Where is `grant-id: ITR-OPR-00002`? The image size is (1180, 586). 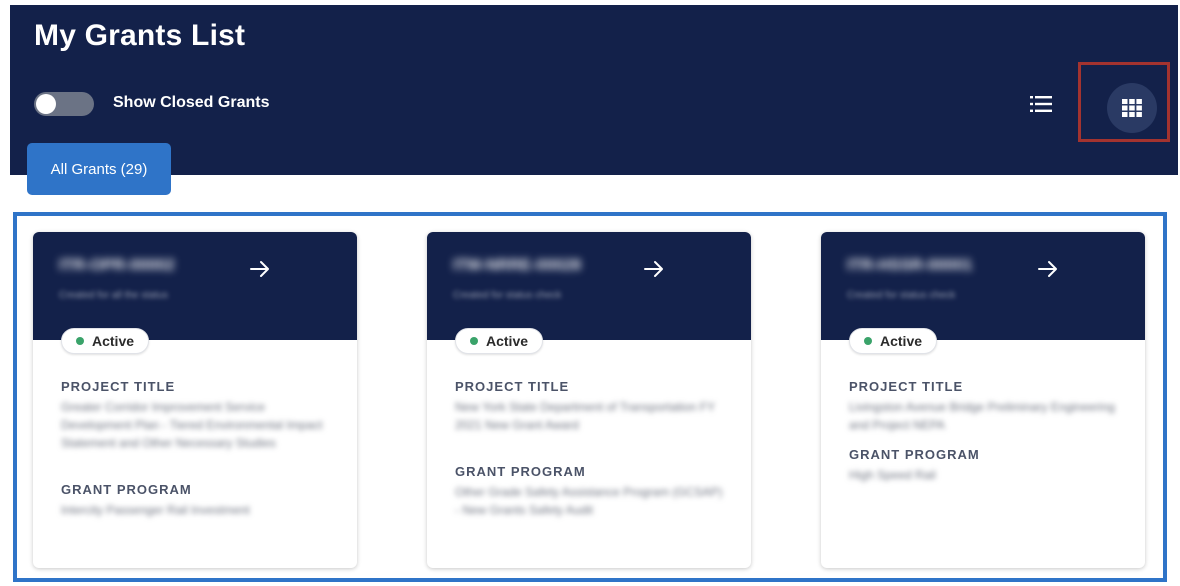 grant-id: ITR-OPR-00002 is located at coordinates (117, 265).